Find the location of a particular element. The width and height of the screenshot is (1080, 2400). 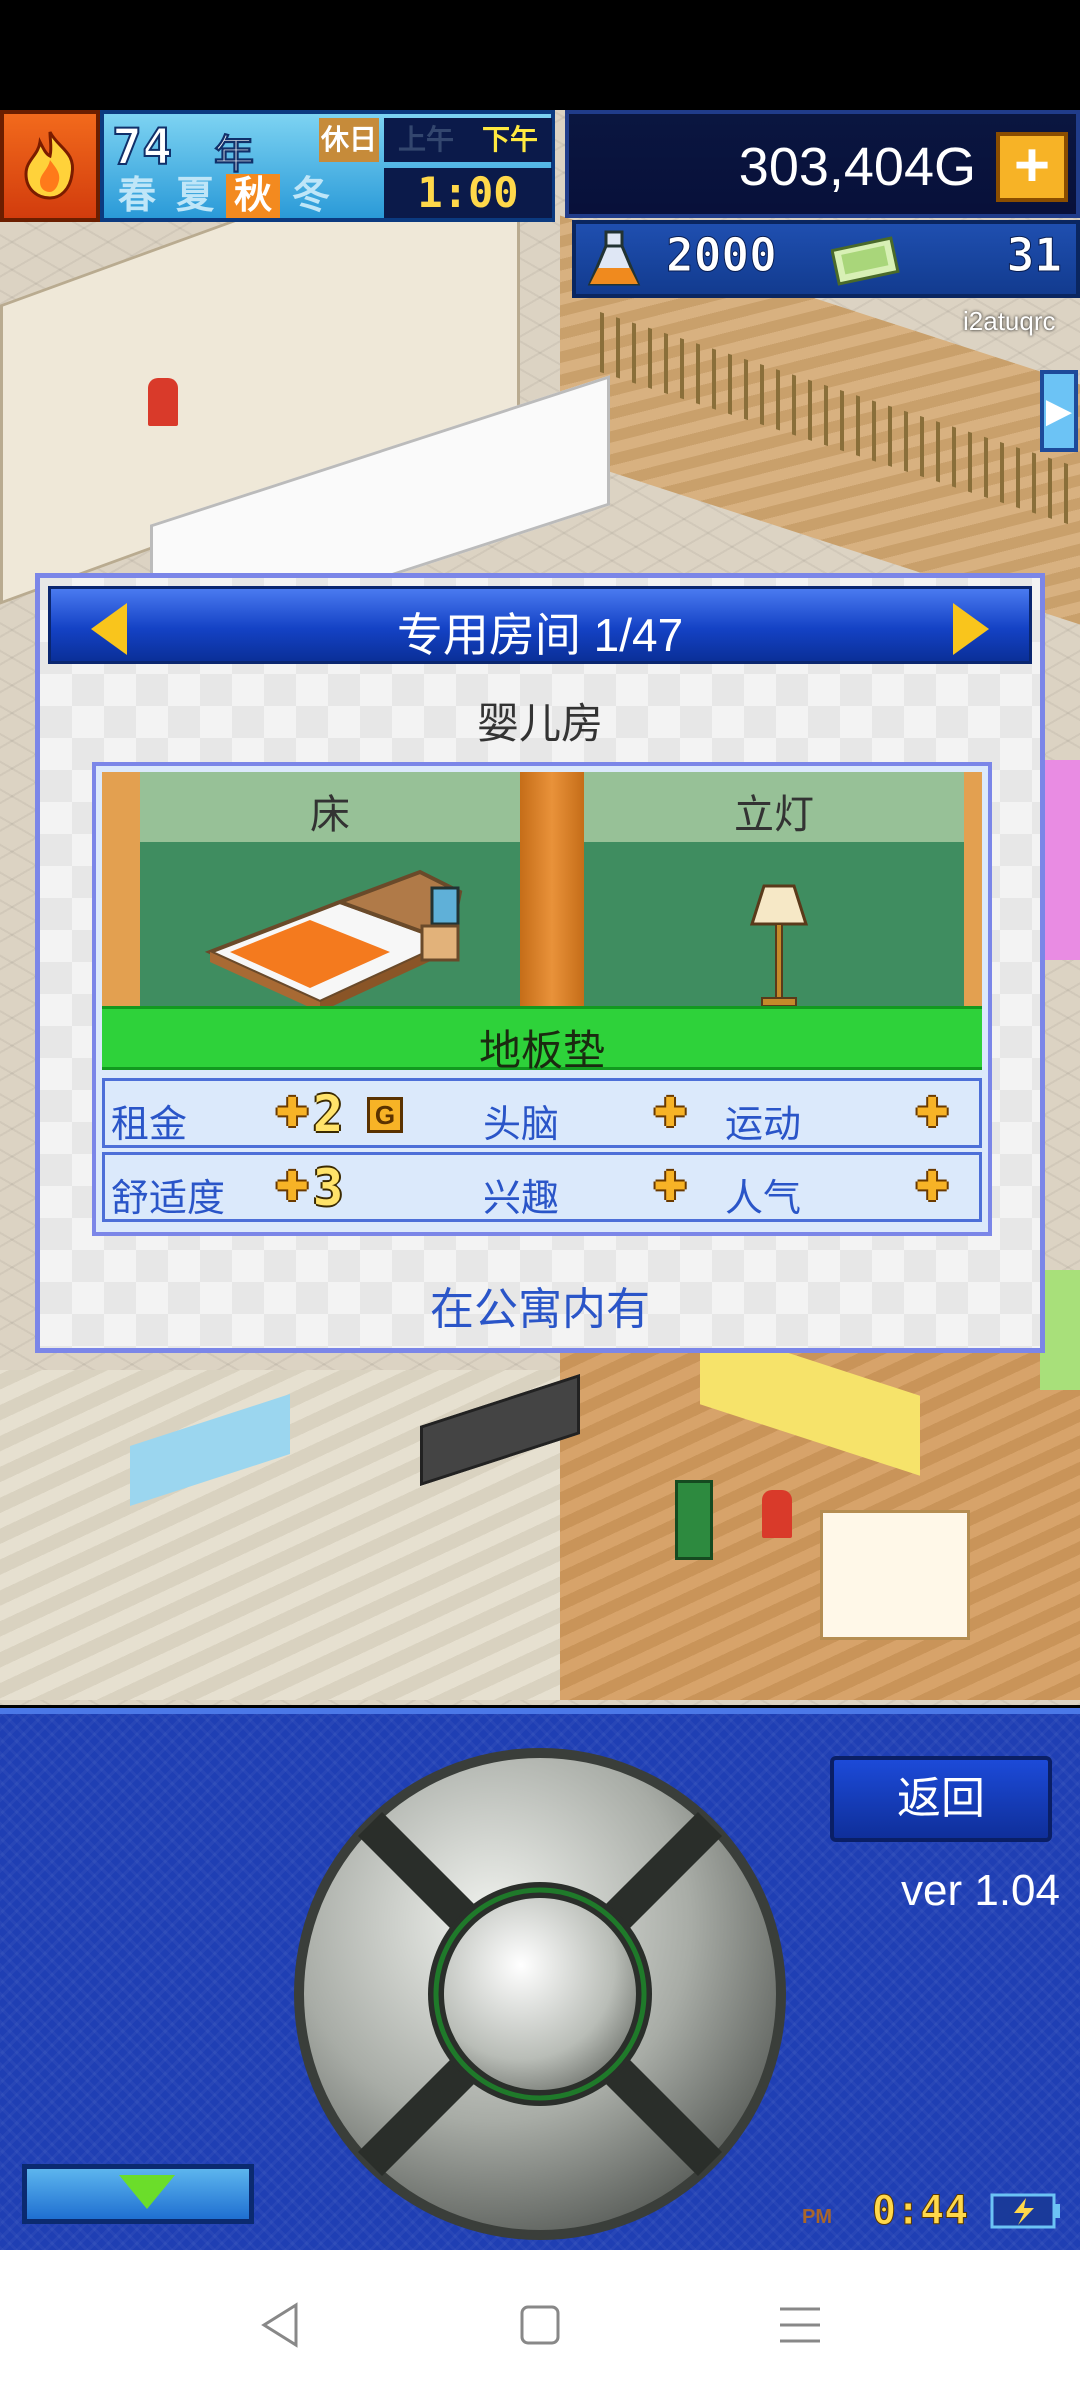

nav-back-icon is located at coordinates (280, 2325).